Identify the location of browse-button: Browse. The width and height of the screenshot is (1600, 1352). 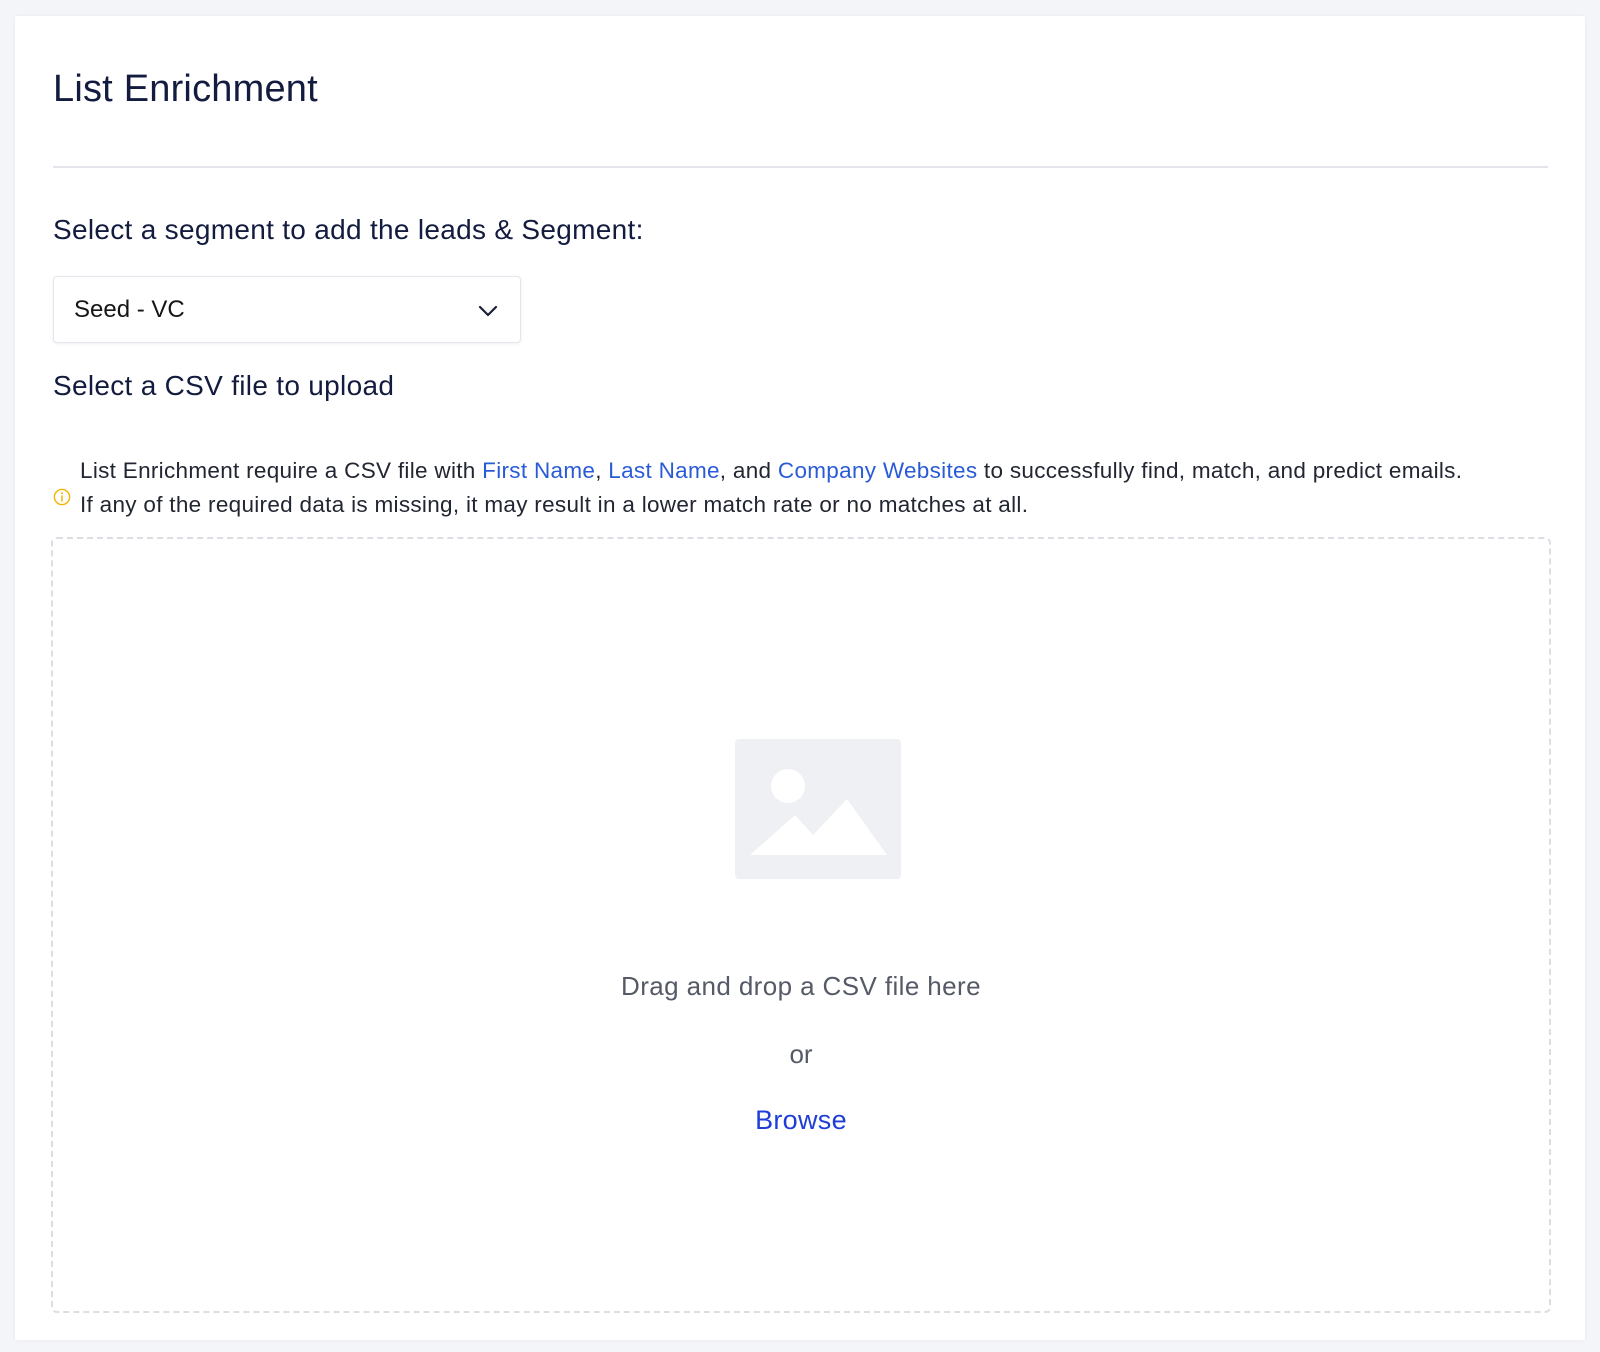
(801, 1120).